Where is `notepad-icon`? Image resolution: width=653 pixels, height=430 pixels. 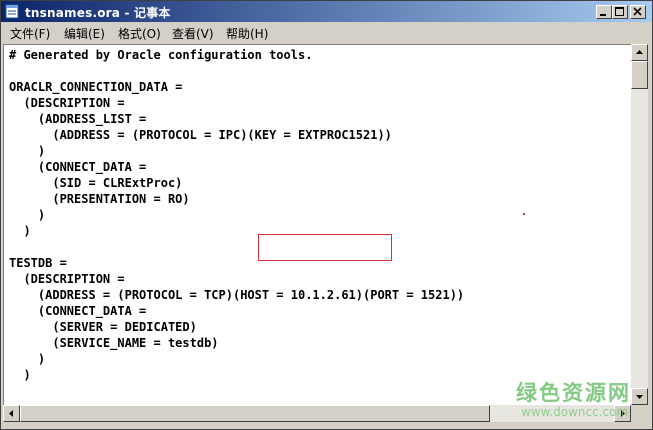
notepad-icon is located at coordinates (12, 11).